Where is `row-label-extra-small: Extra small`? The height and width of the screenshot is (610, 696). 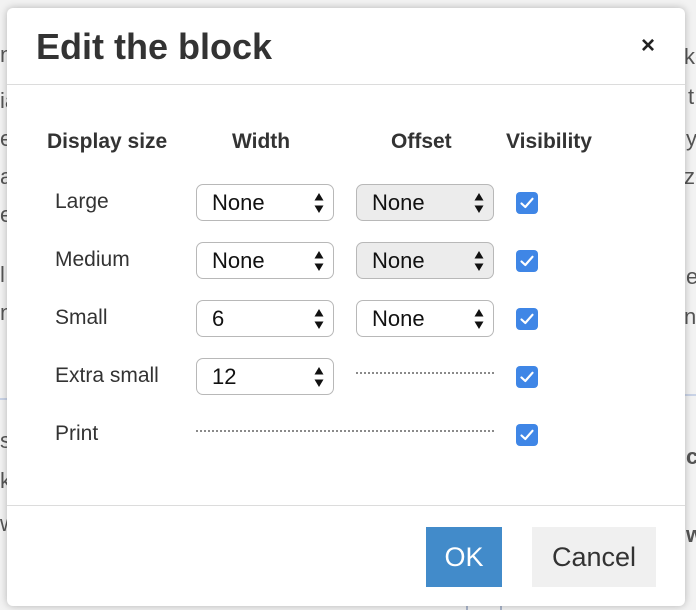
row-label-extra-small: Extra small is located at coordinates (107, 375).